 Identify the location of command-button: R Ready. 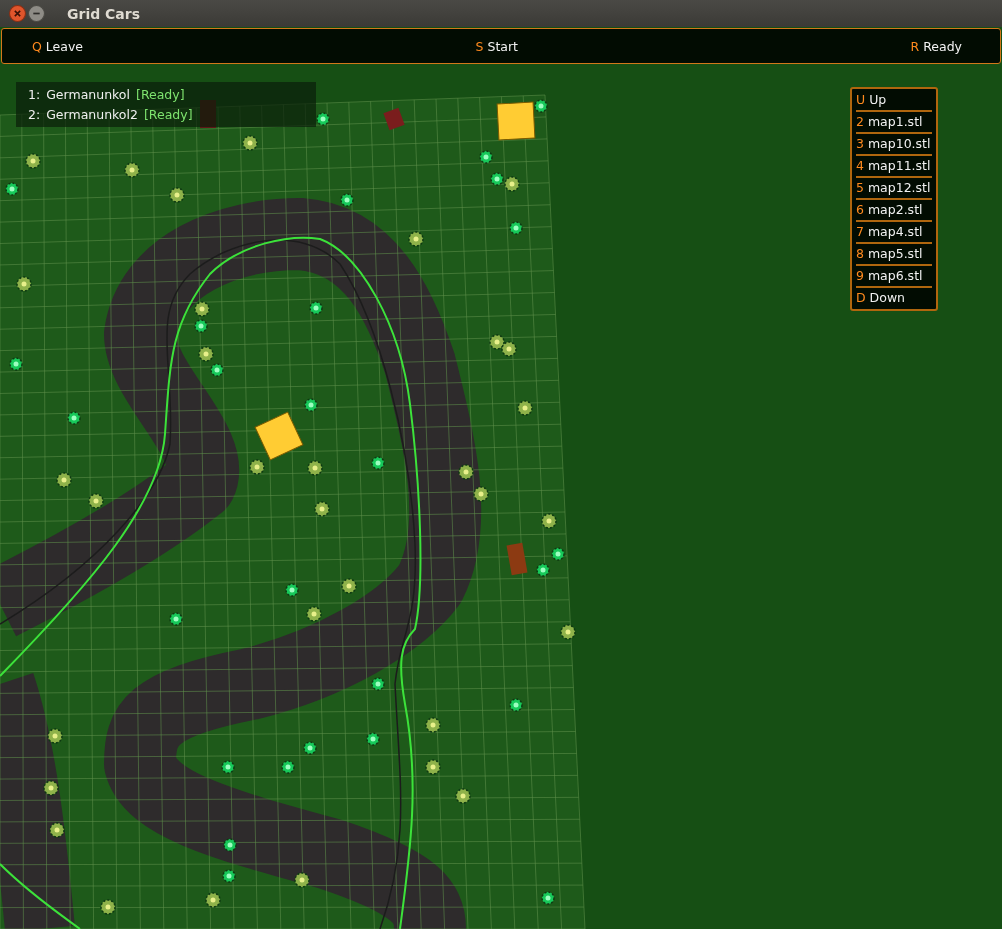
(936, 46).